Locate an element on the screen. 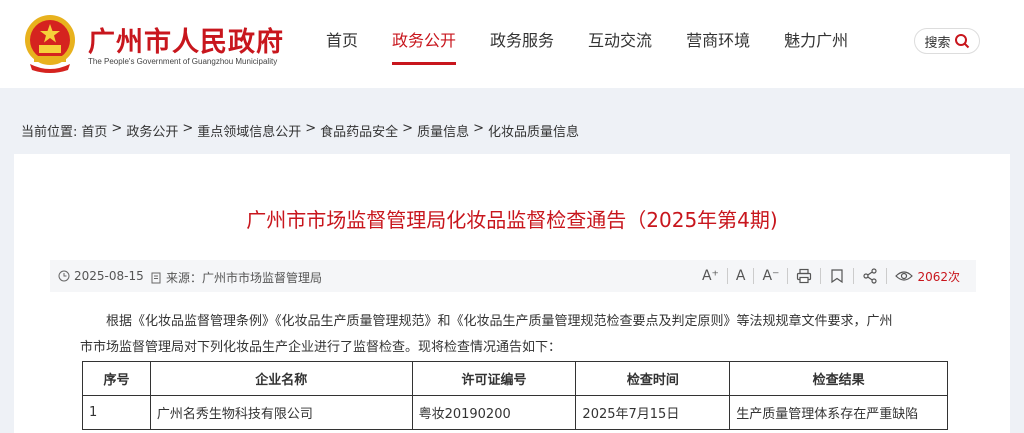 This screenshot has width=1024, height=433. breadcrumb-food-drug-safety: 食品药品安全 is located at coordinates (359, 130).